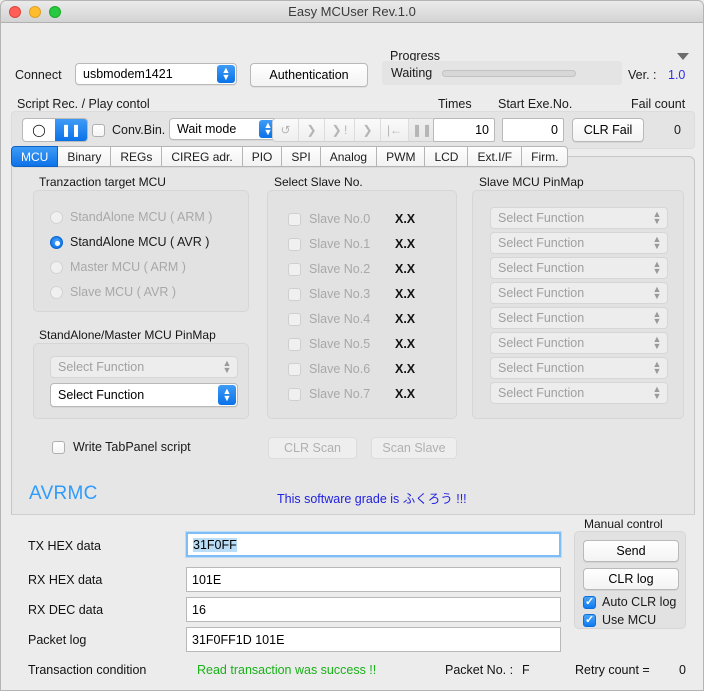 The height and width of the screenshot is (691, 704). Describe the element at coordinates (395, 130) in the screenshot. I see `rewind-icon: |←` at that location.